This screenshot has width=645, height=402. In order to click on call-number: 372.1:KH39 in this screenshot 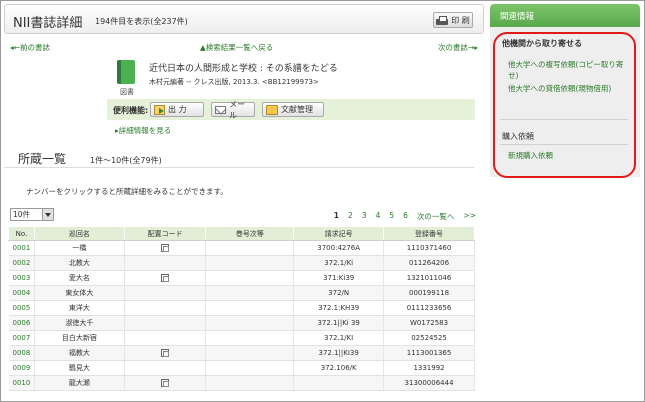, I will do `click(339, 308)`.